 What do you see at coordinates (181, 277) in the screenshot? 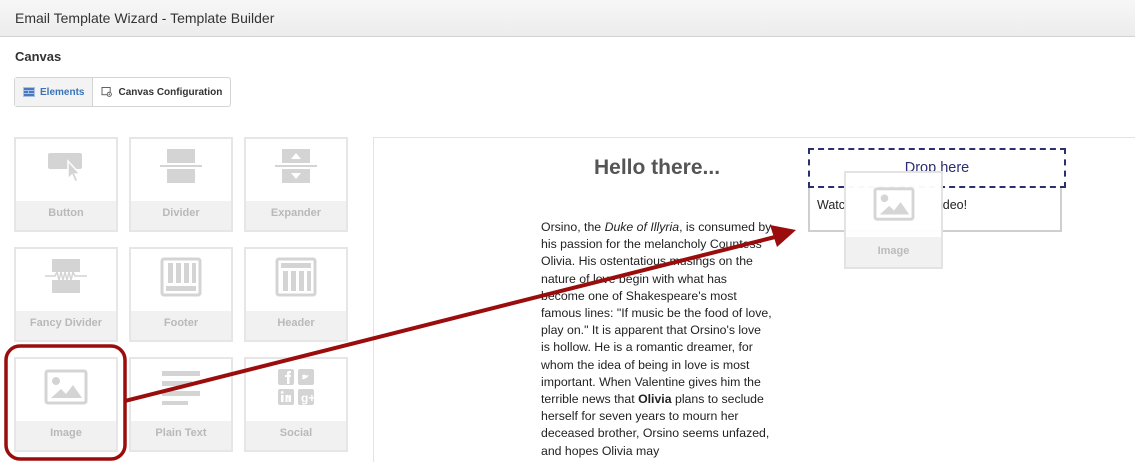
I see `footer-icon` at bounding box center [181, 277].